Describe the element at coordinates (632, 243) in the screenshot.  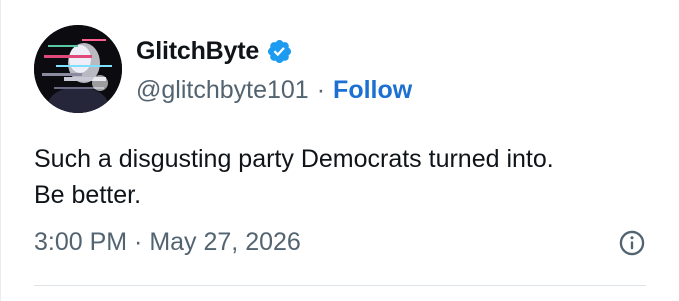
I see `info-icon` at that location.